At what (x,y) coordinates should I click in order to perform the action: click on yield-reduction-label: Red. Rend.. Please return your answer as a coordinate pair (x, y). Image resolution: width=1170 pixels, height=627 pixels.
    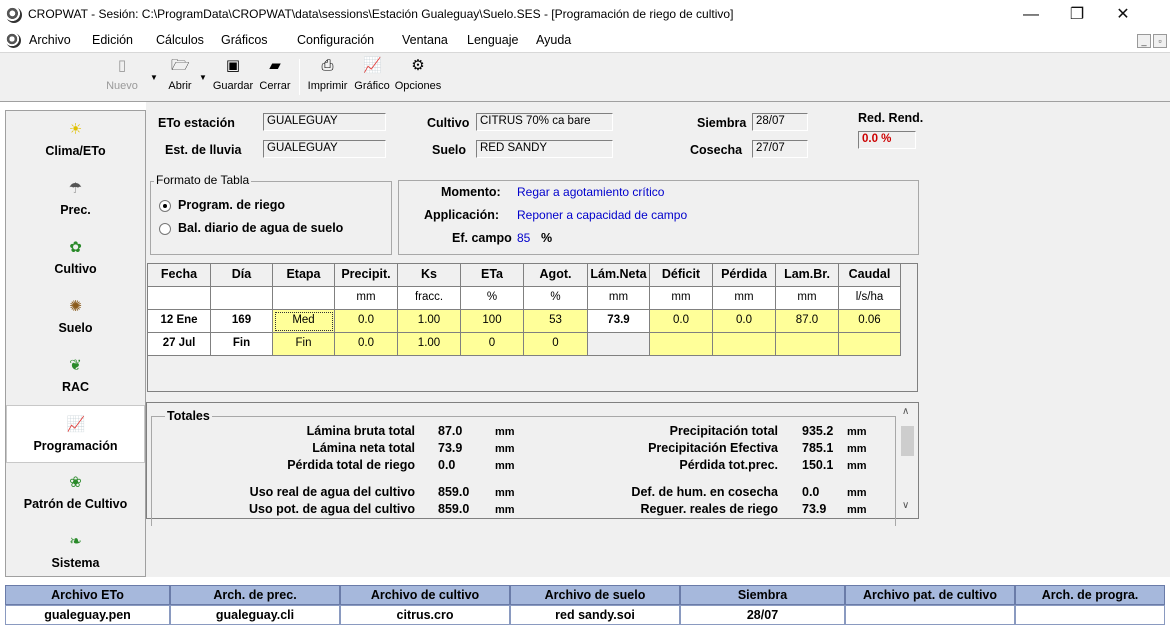
    Looking at the image, I should click on (891, 118).